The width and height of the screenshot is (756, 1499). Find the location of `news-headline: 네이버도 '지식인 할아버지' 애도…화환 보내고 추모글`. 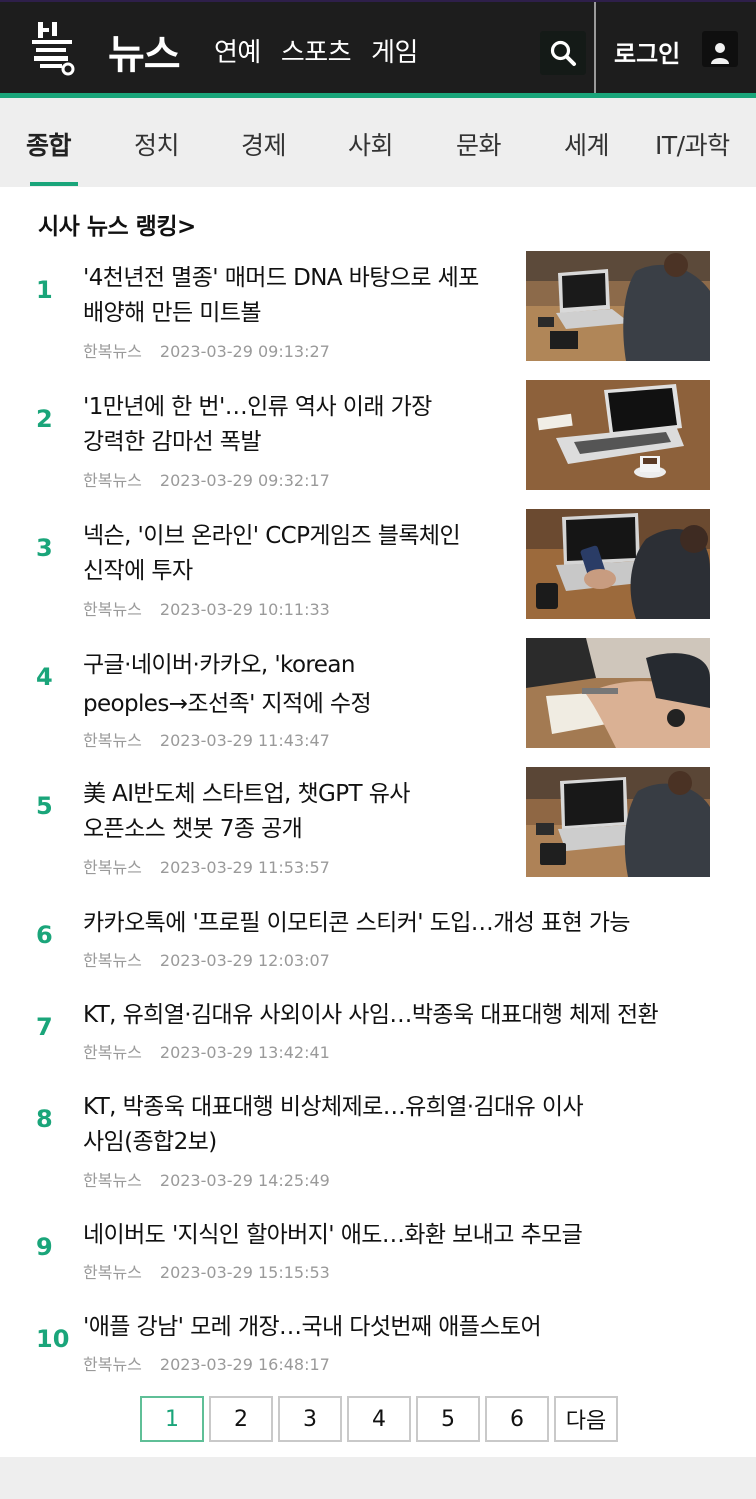

news-headline: 네이버도 '지식인 할아버지' 애도…화환 보내고 추모글 is located at coordinates (333, 1235).